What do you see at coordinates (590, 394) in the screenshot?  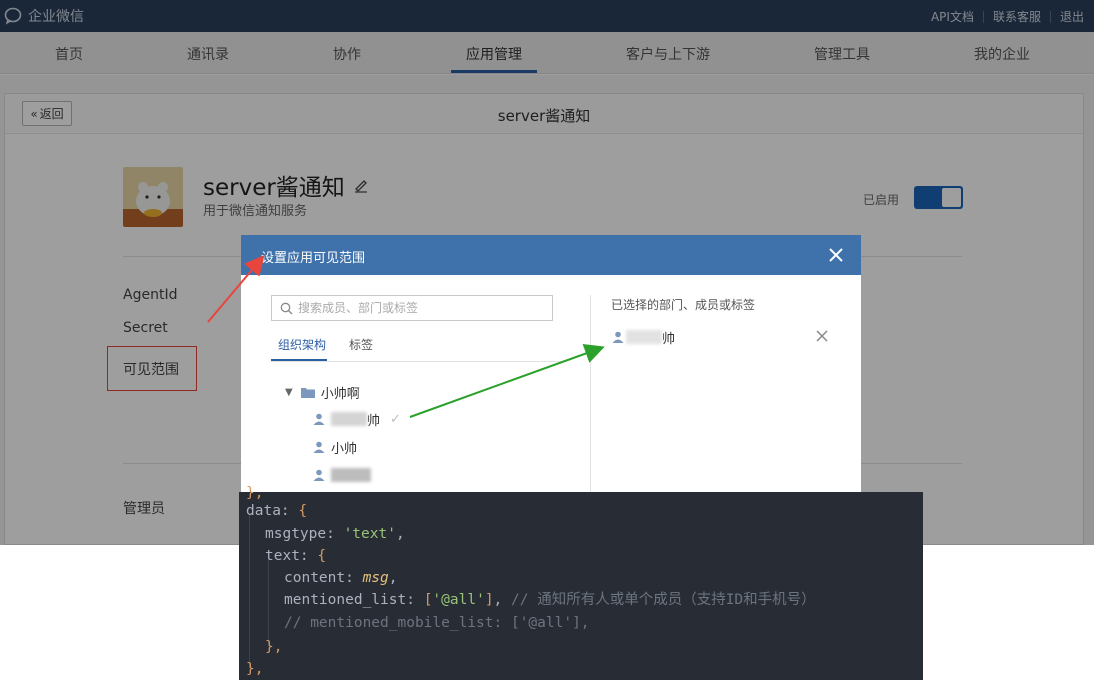 I see `panel-separator` at bounding box center [590, 394].